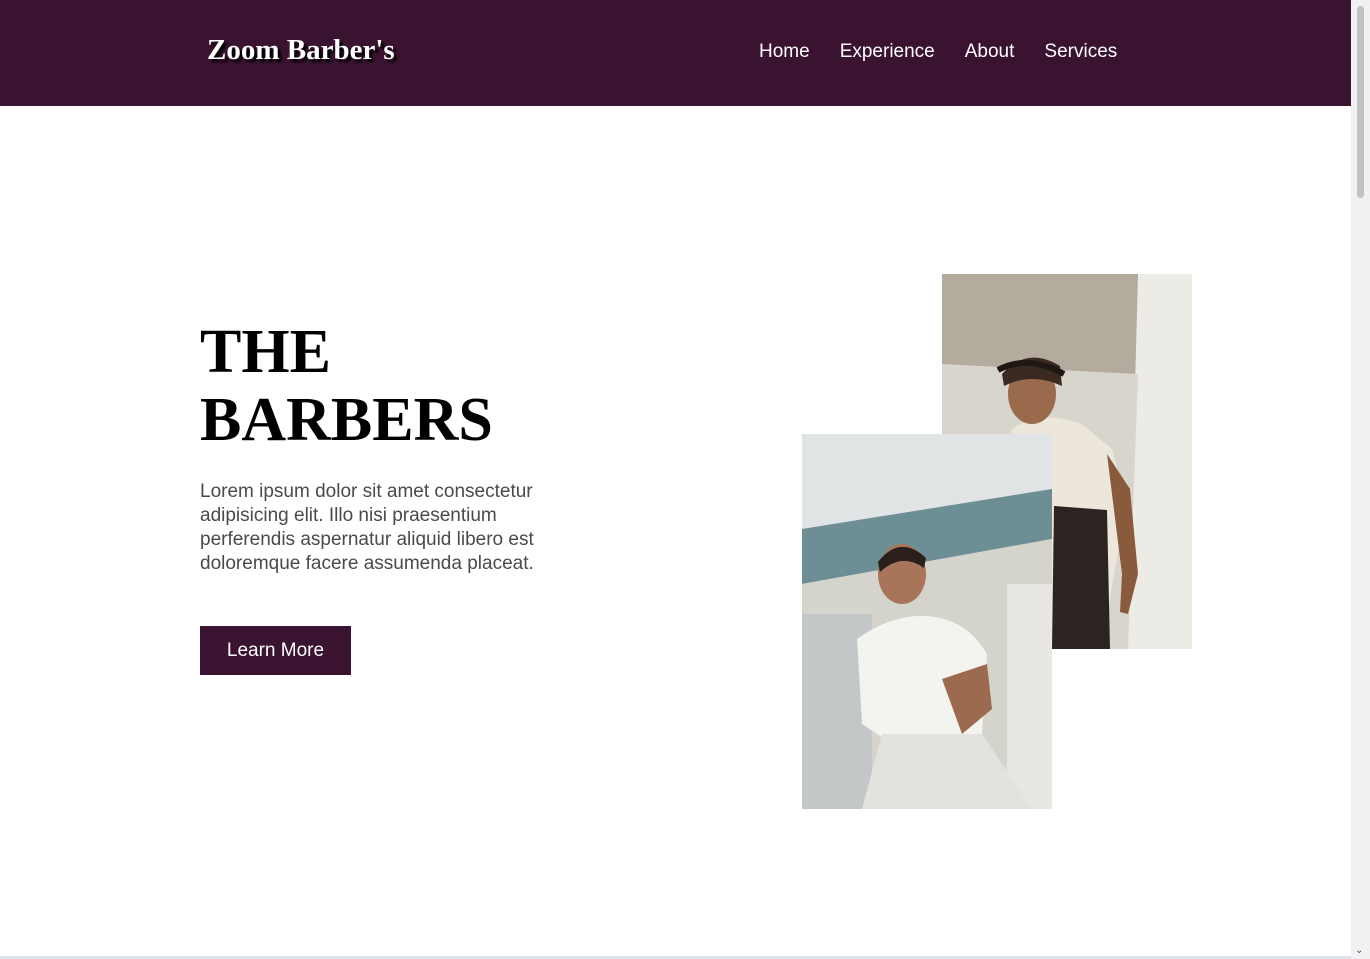 The image size is (1370, 959). I want to click on main-nav: Home Experience About Services, so click(938, 52).